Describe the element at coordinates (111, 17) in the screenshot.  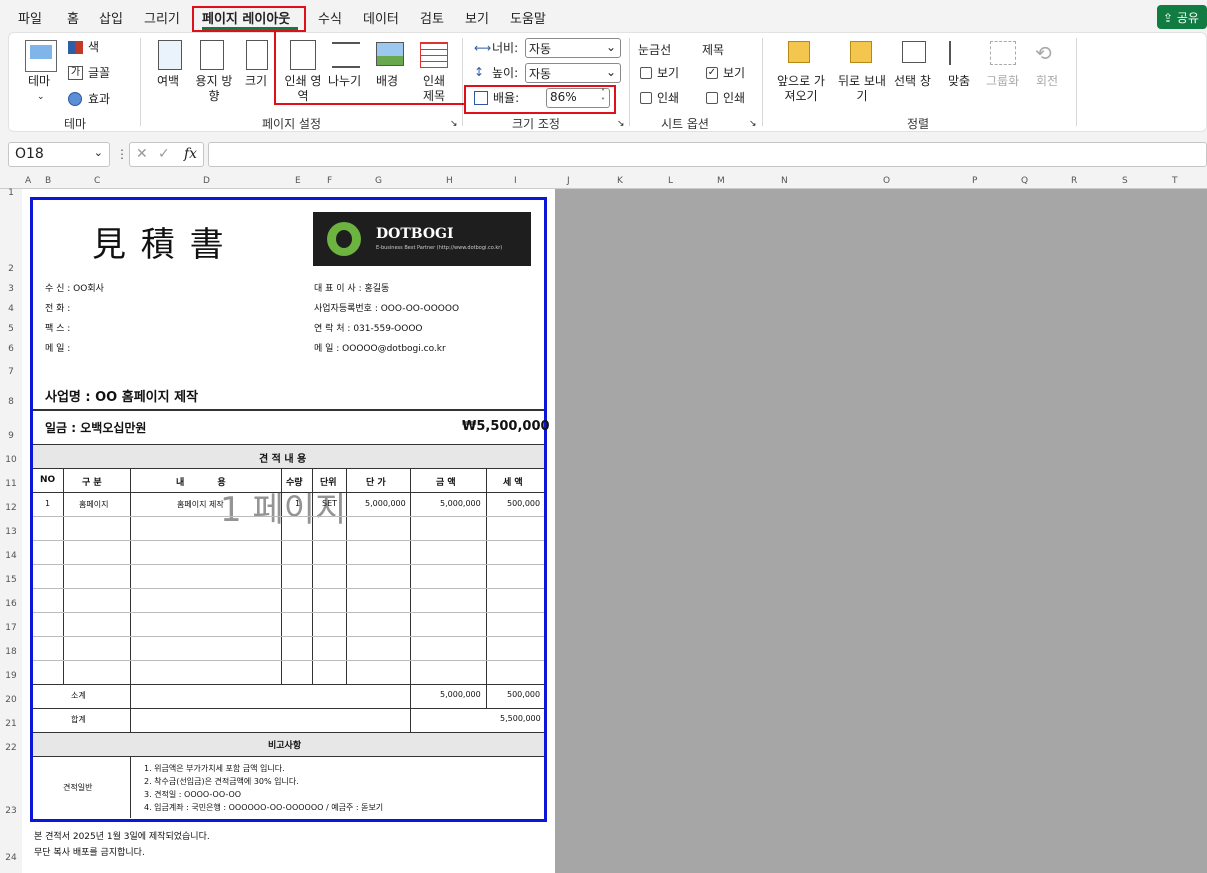
I see `tab-insert: 삽입` at that location.